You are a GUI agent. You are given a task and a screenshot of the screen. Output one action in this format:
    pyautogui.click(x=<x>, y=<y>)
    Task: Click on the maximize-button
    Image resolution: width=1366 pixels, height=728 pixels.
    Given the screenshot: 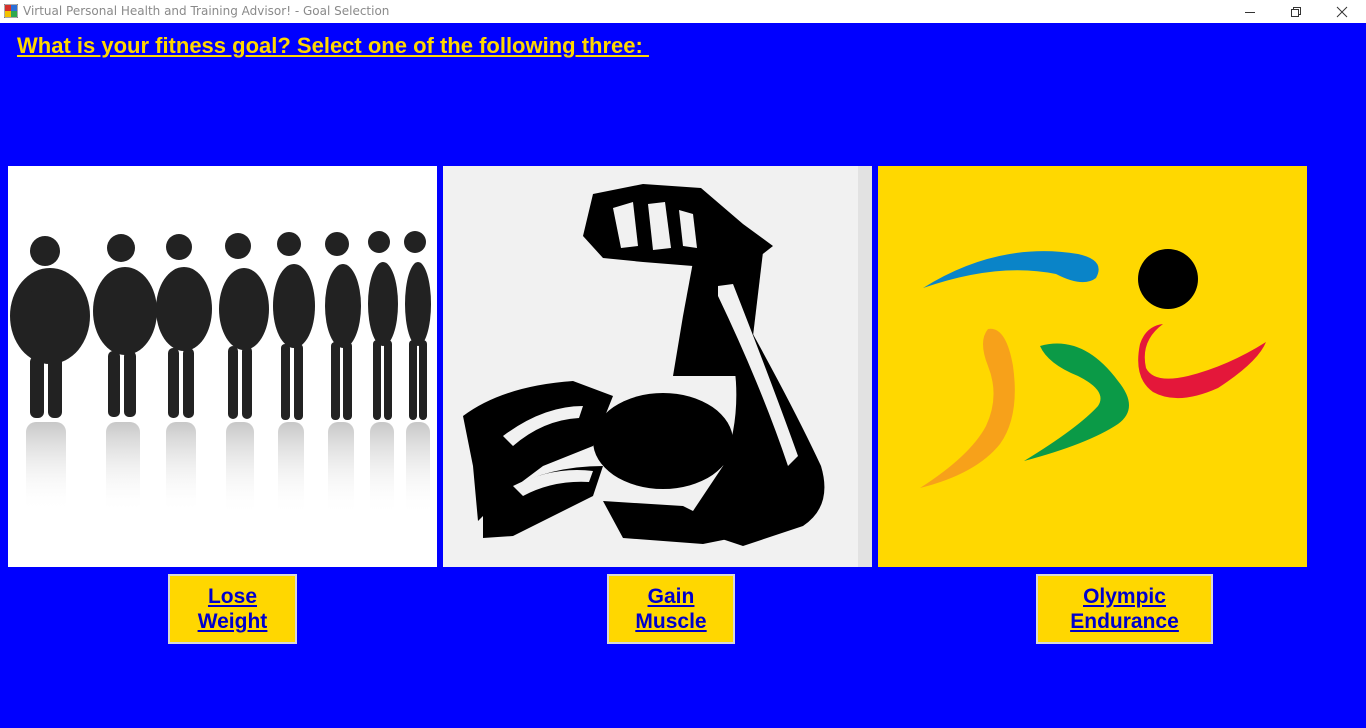 What is the action you would take?
    pyautogui.click(x=1296, y=11)
    